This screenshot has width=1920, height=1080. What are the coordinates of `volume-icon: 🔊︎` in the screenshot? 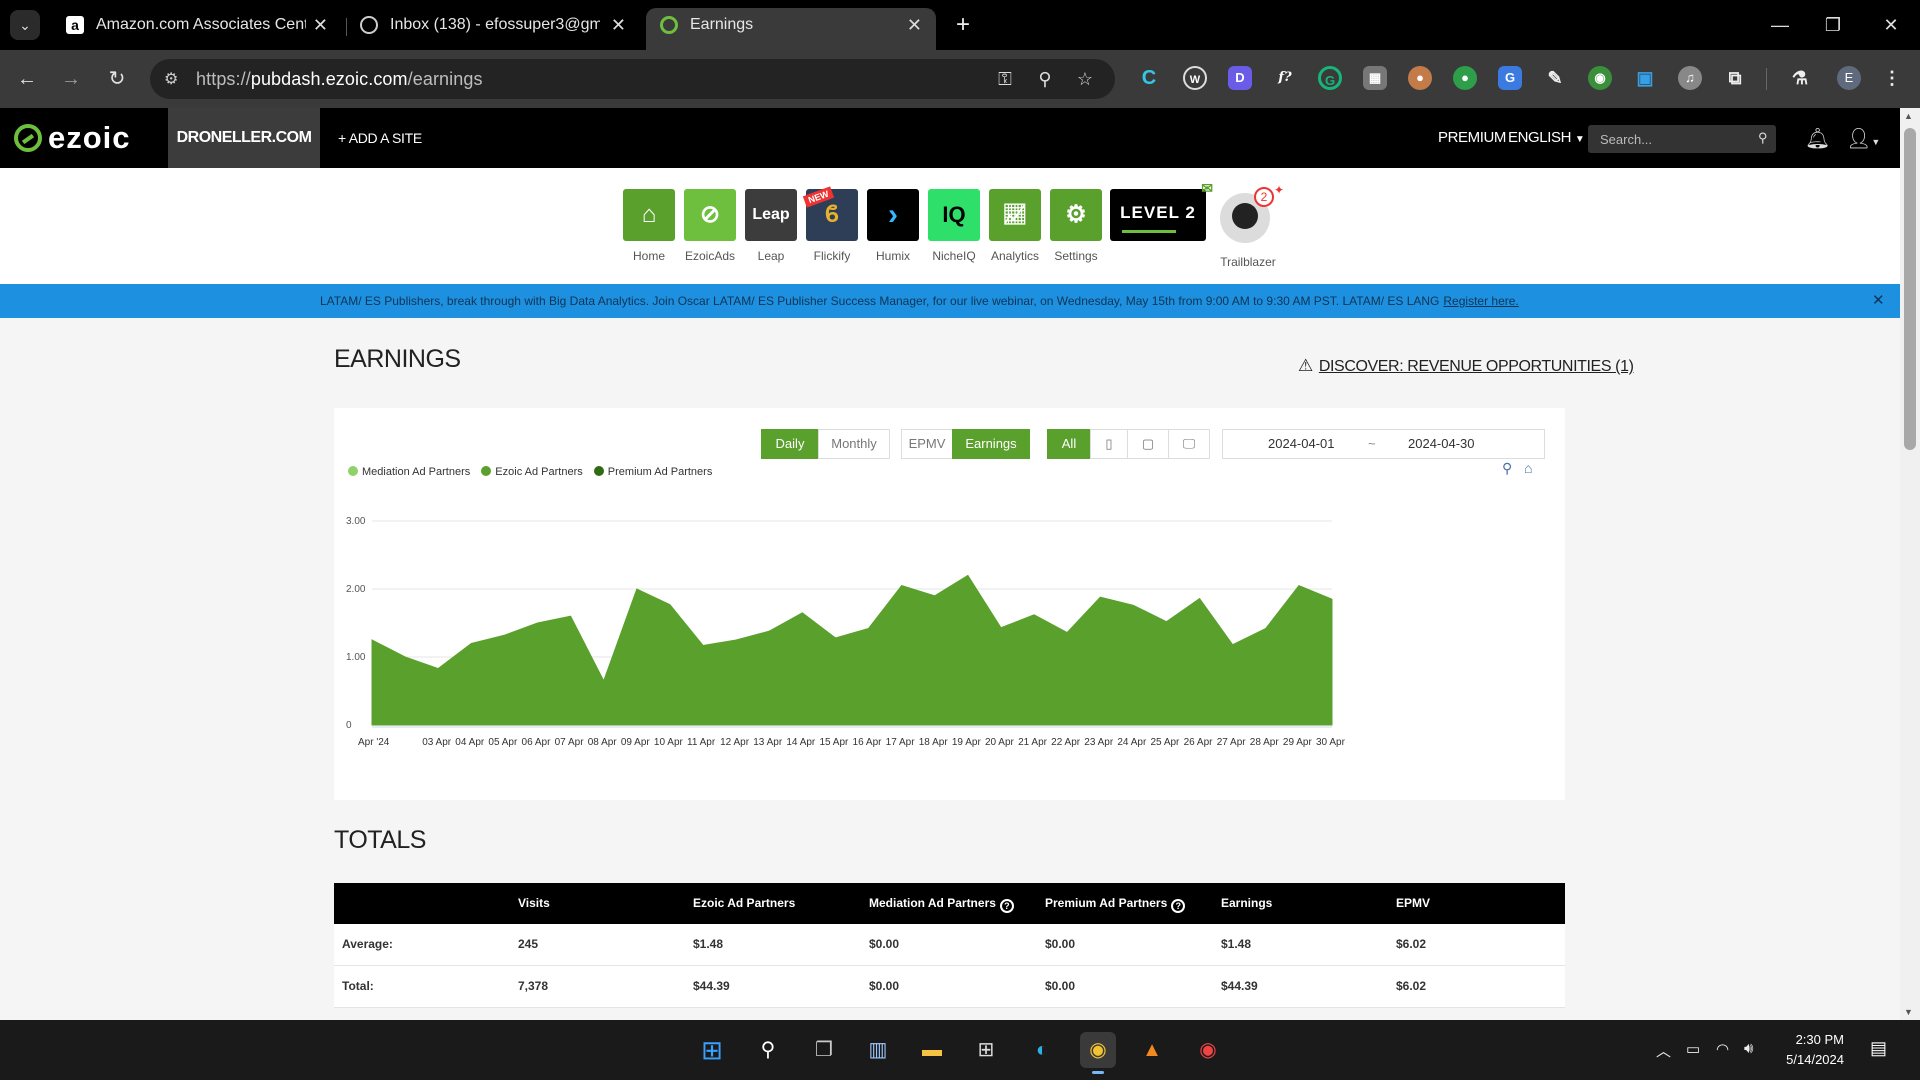 It's located at (1748, 1048).